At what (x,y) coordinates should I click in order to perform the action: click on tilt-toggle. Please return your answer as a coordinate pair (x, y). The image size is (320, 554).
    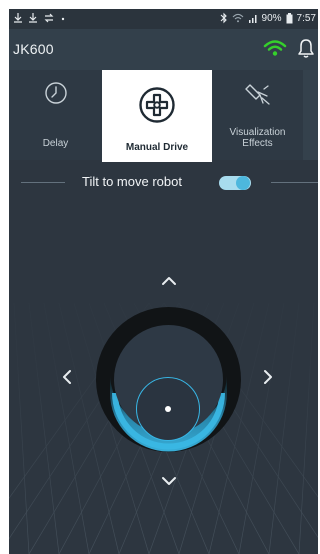
    Looking at the image, I should click on (235, 183).